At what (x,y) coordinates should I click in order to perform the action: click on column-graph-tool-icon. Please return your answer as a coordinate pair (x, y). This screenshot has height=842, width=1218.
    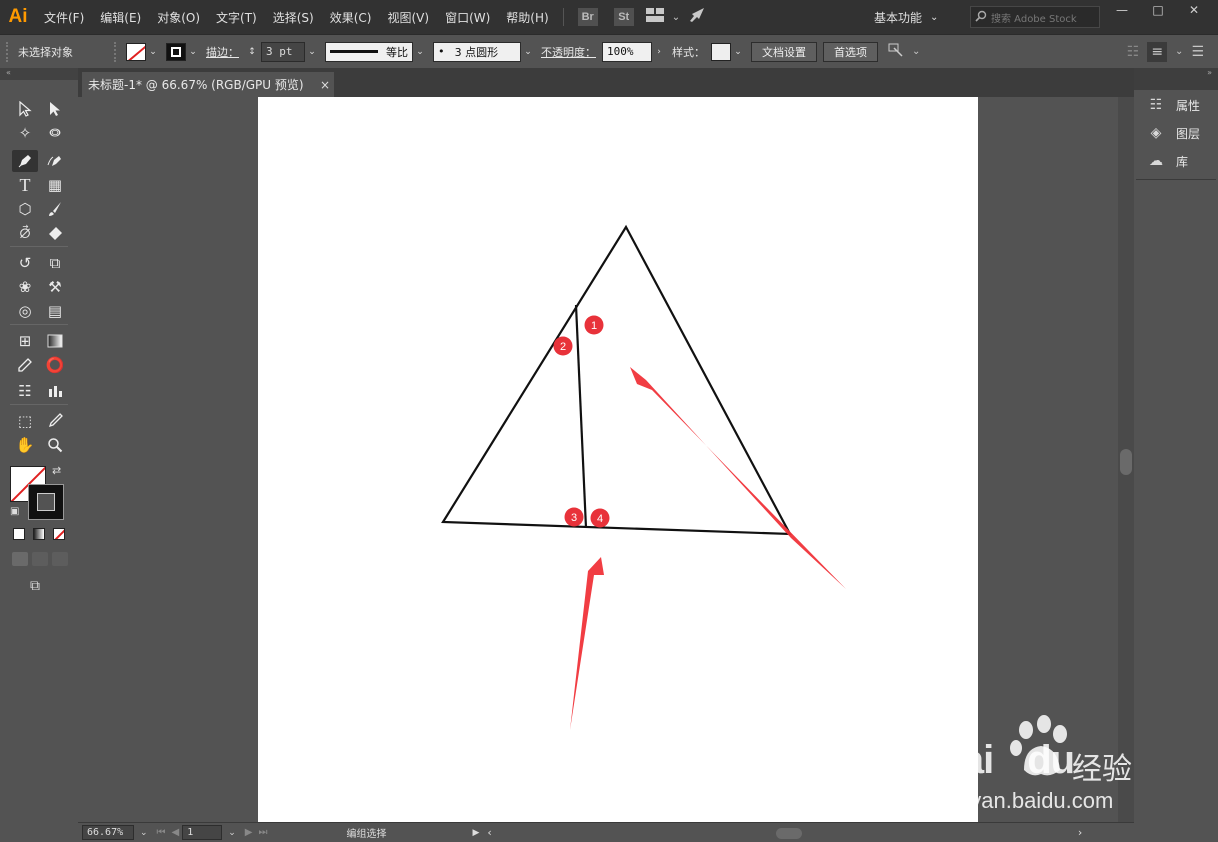
    Looking at the image, I should click on (55, 391).